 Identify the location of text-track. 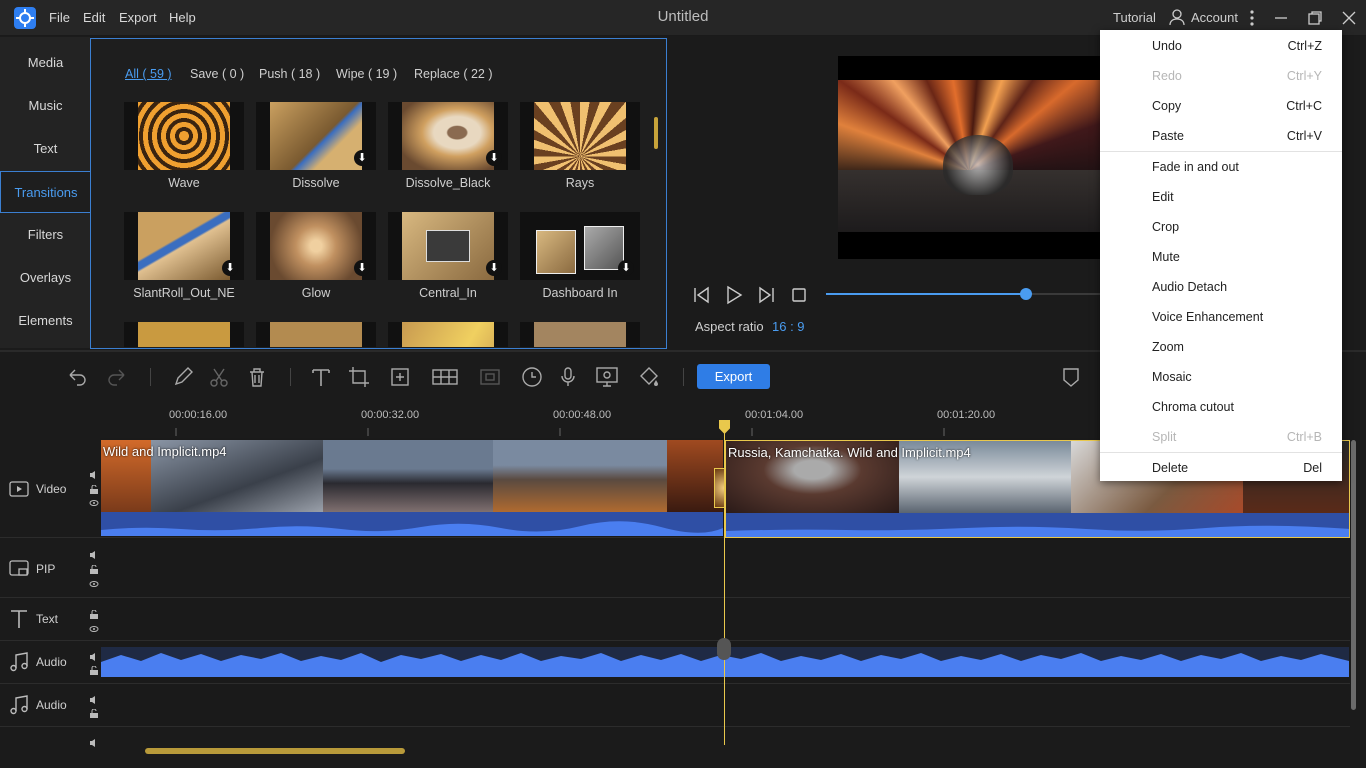
(725, 619).